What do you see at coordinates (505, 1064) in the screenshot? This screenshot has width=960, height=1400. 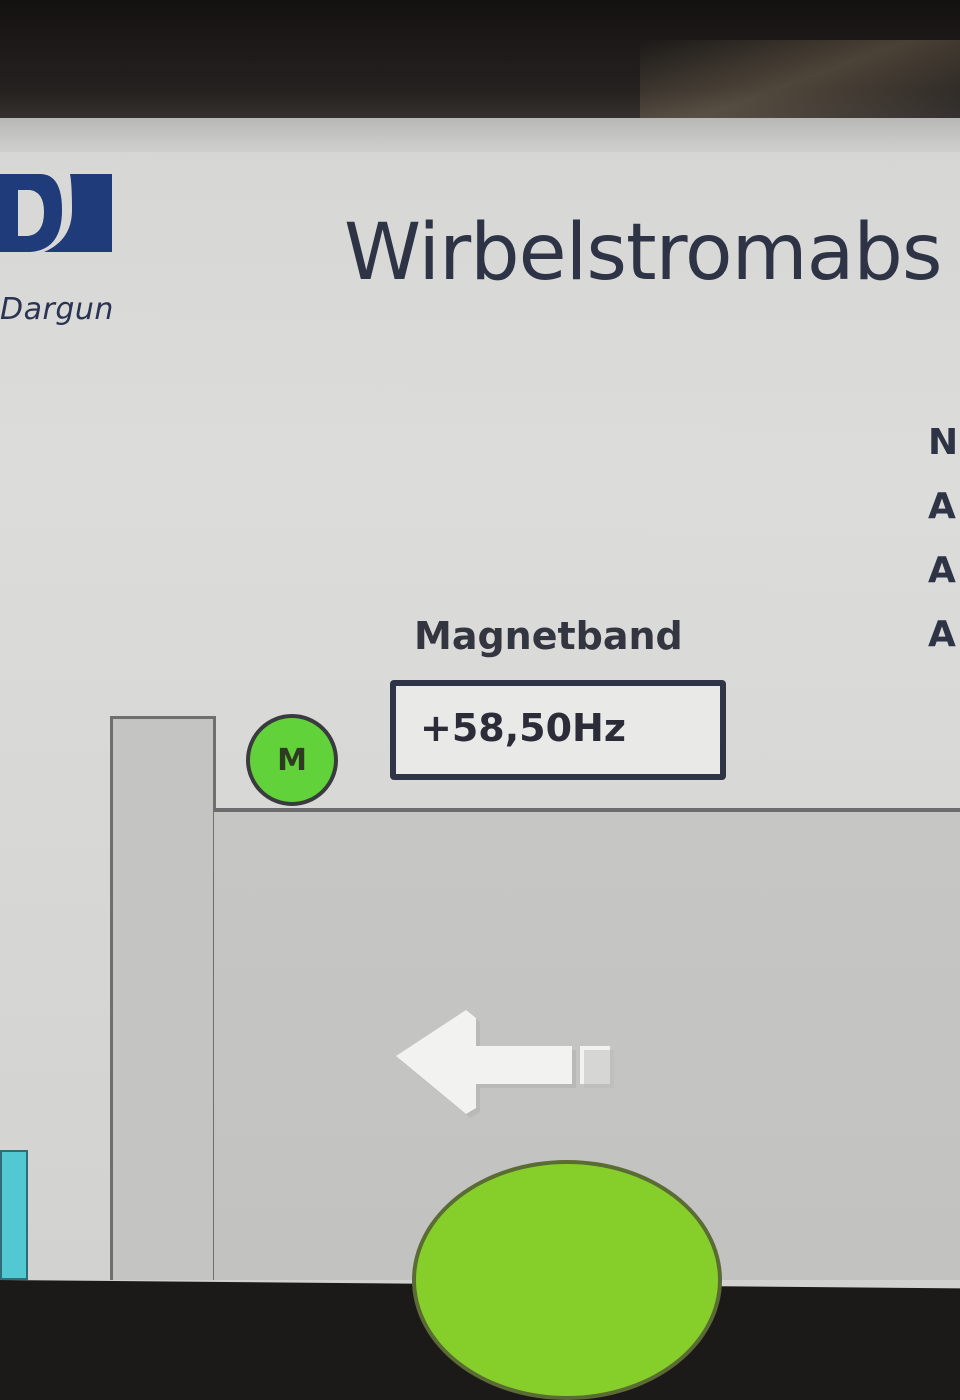 I see `arrow-left-icon` at bounding box center [505, 1064].